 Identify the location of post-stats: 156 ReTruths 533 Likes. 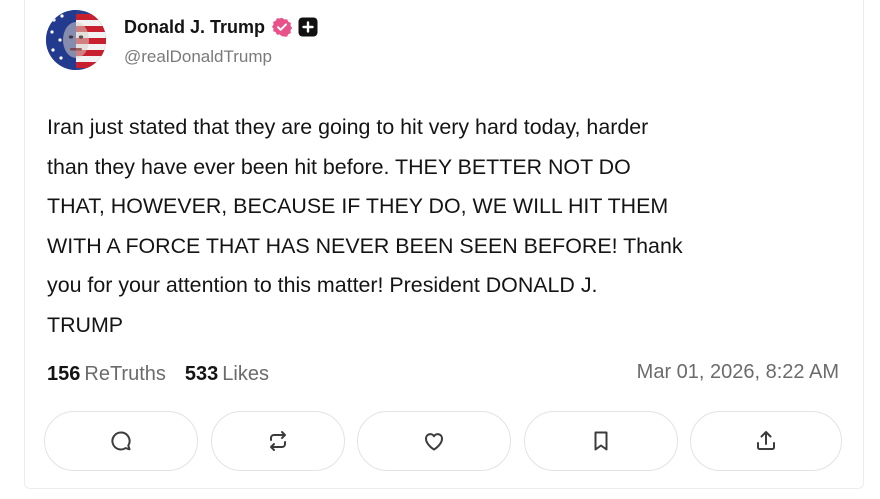
(158, 374).